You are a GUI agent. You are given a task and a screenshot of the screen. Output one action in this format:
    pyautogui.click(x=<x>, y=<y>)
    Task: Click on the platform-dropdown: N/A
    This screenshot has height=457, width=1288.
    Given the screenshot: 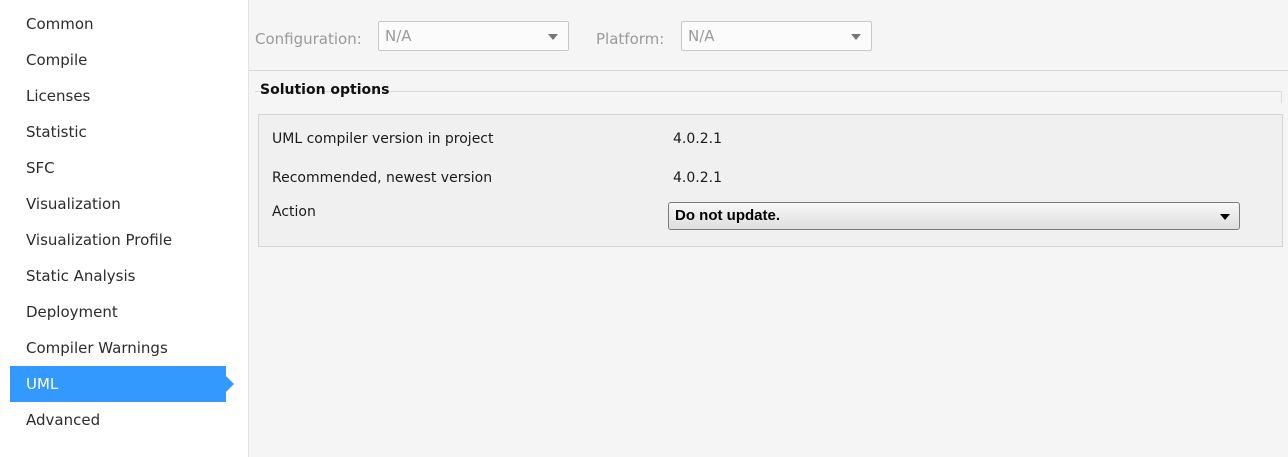 What is the action you would take?
    pyautogui.click(x=776, y=36)
    